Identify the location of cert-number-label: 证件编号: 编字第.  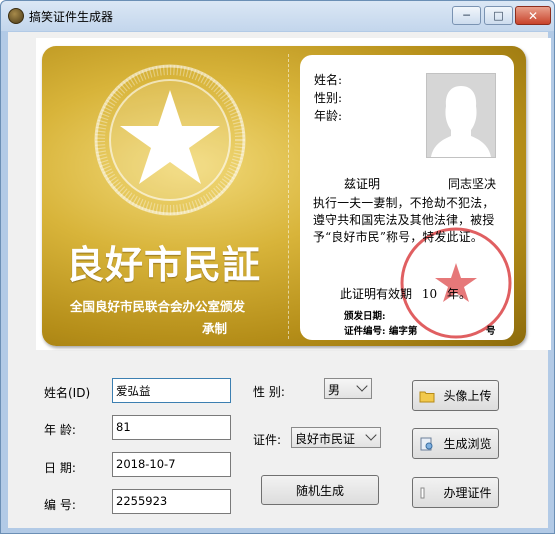
(381, 331).